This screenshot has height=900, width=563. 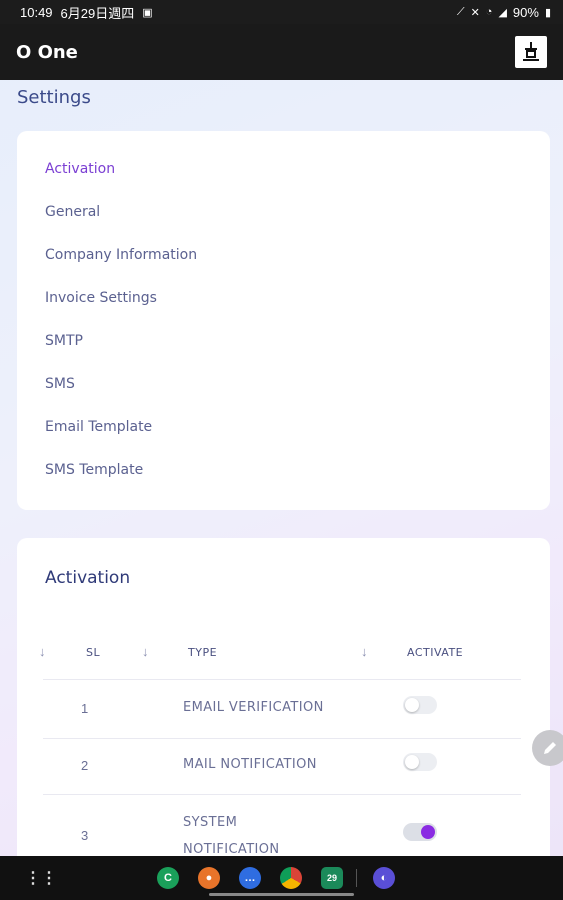 I want to click on mute-icon: ✕, so click(x=475, y=12).